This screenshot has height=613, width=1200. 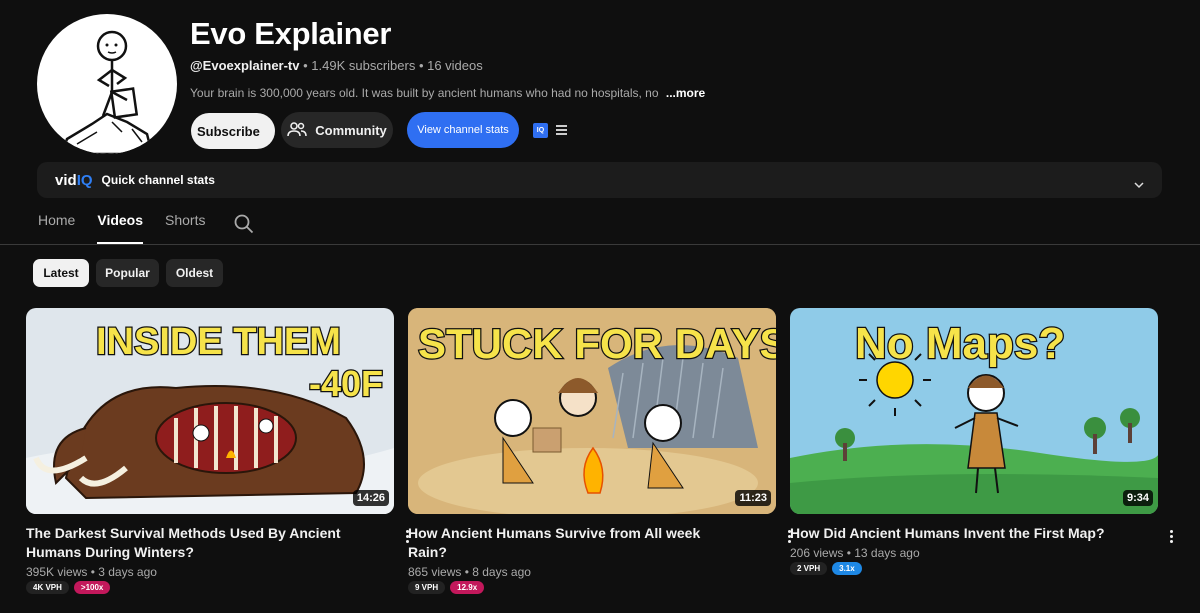 What do you see at coordinates (84, 180) in the screenshot?
I see `vidiq-logo-b: IQ` at bounding box center [84, 180].